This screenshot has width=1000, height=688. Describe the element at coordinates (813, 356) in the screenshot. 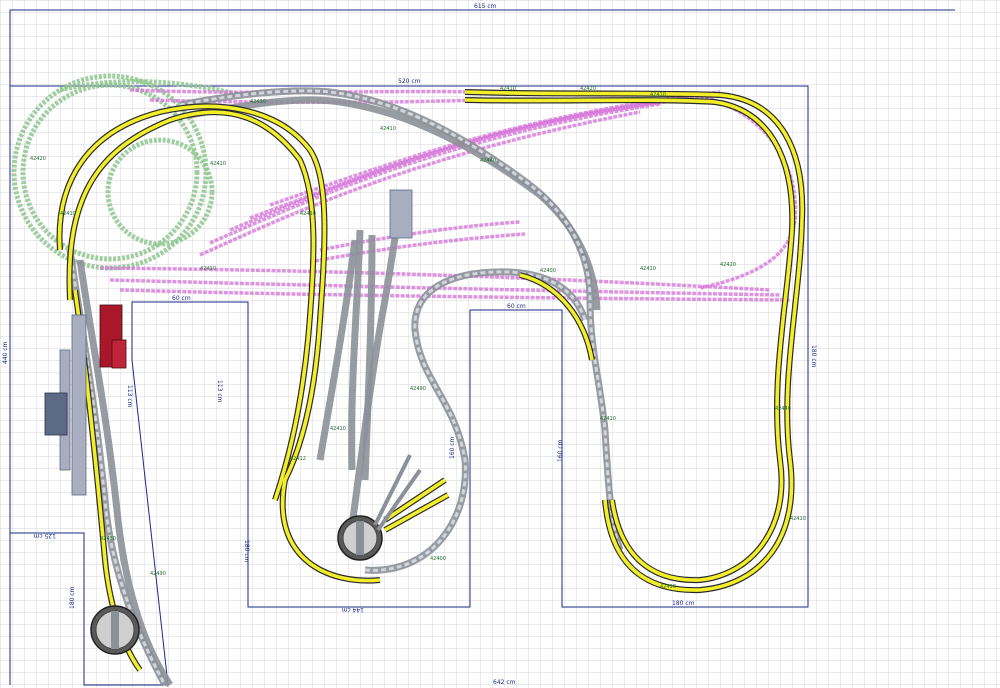

I see `dim-right-height: 180 cm` at that location.